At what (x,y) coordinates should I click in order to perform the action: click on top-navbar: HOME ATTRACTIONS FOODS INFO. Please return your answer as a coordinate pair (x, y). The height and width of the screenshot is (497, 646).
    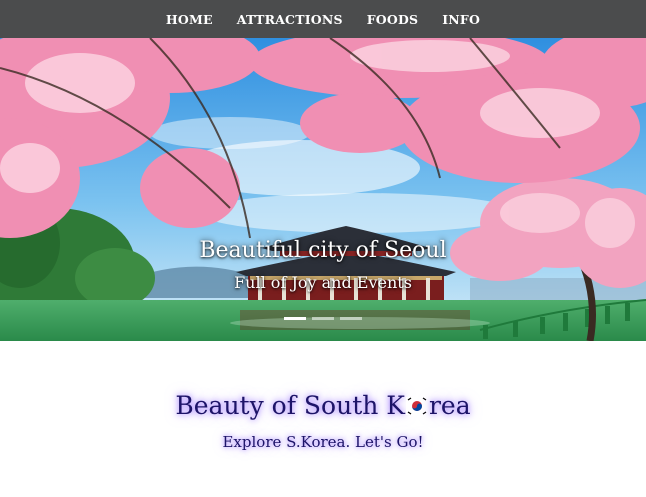
    Looking at the image, I should click on (323, 19).